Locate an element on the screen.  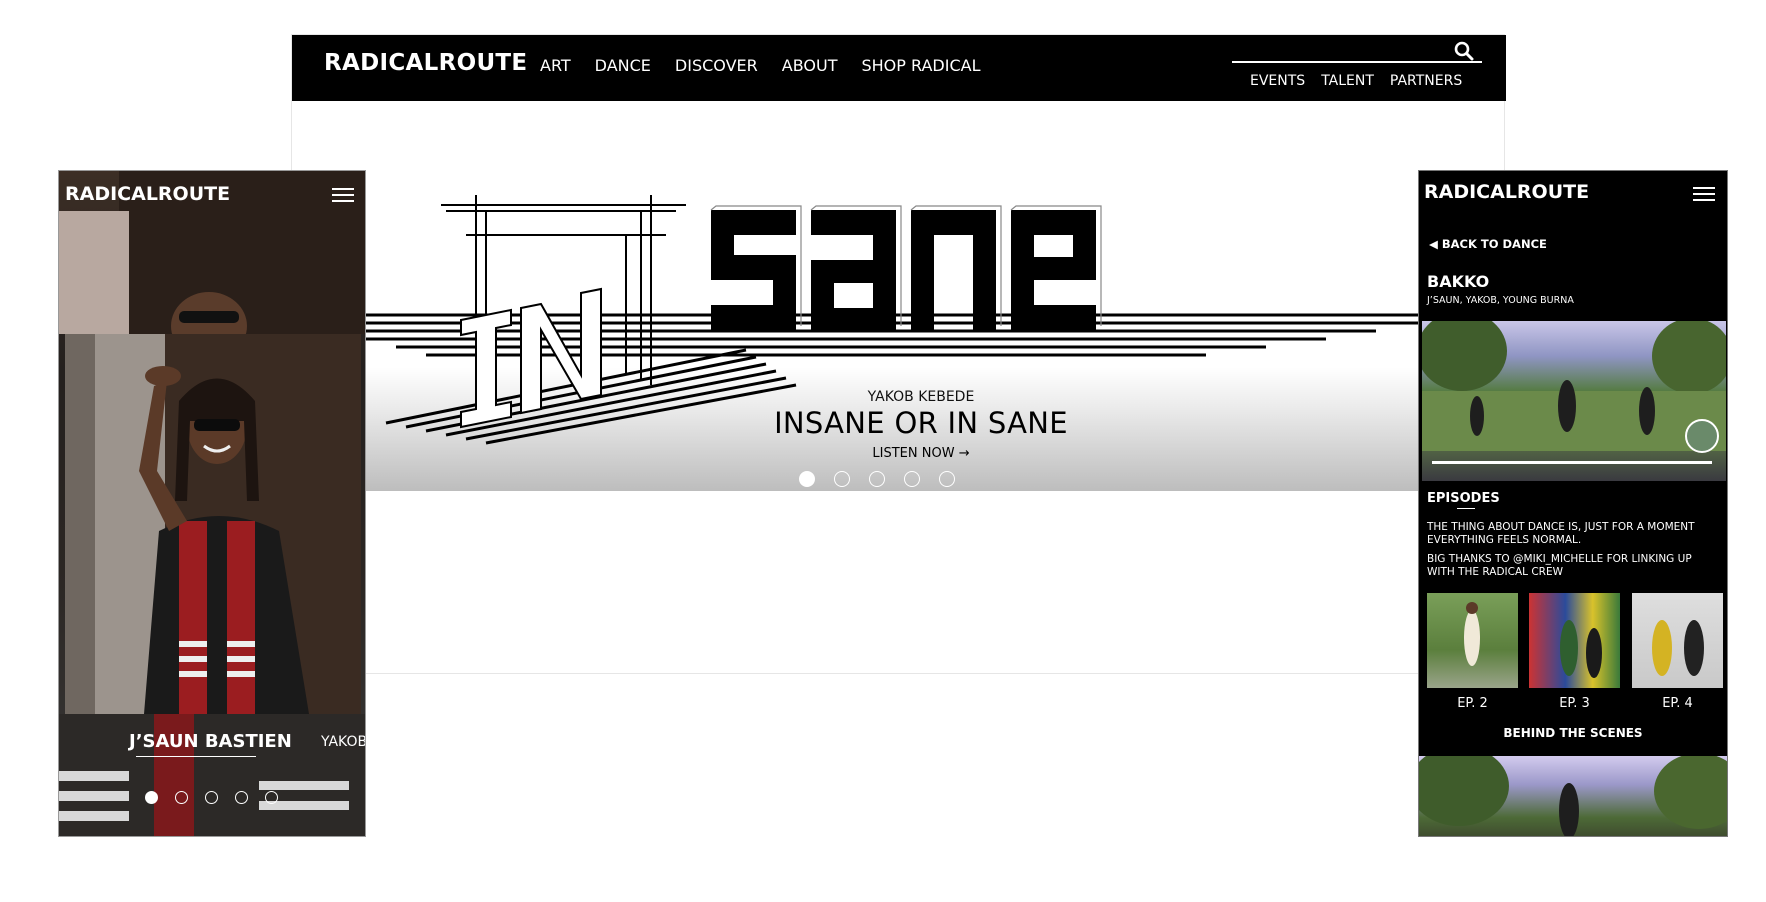
nav-item-events: EVENTS is located at coordinates (1277, 81).